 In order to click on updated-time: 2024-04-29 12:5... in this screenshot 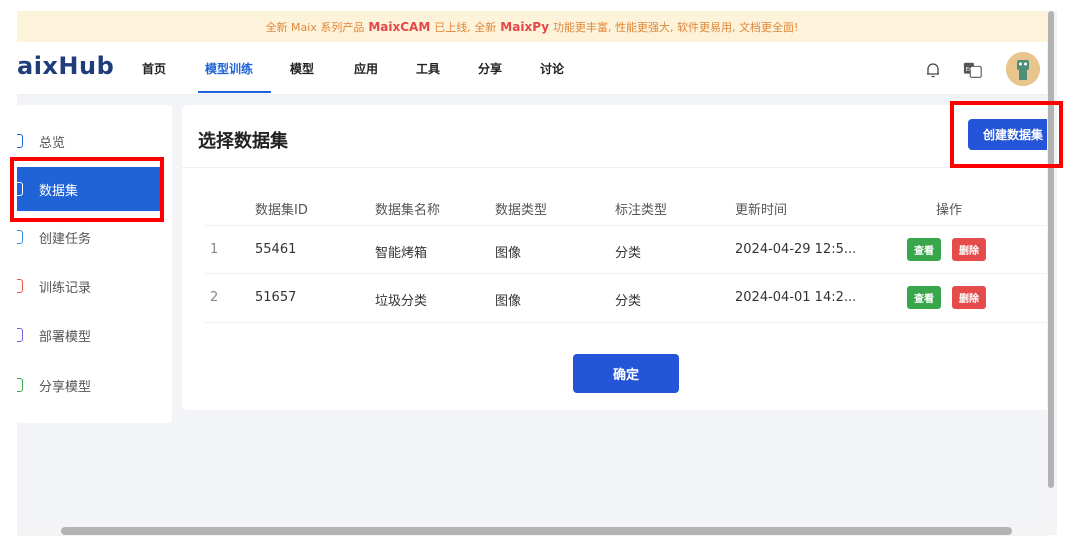, I will do `click(796, 249)`.